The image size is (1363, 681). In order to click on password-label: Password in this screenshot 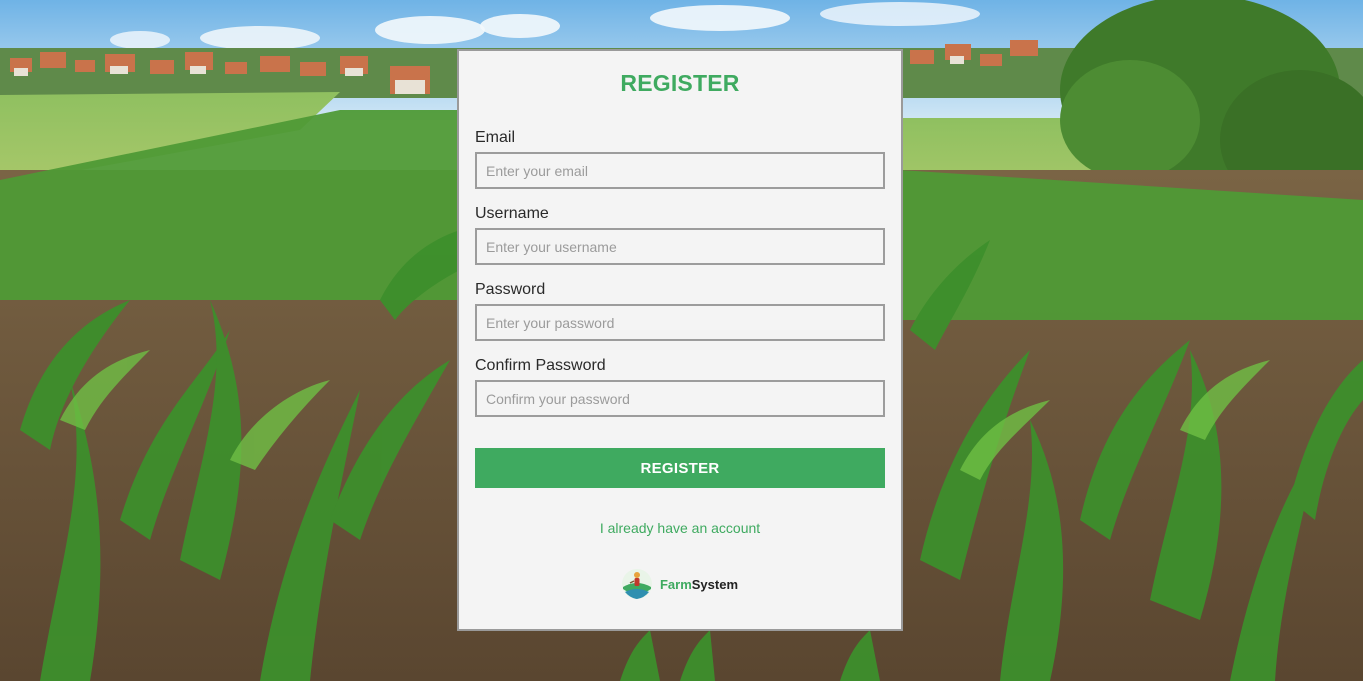, I will do `click(510, 289)`.